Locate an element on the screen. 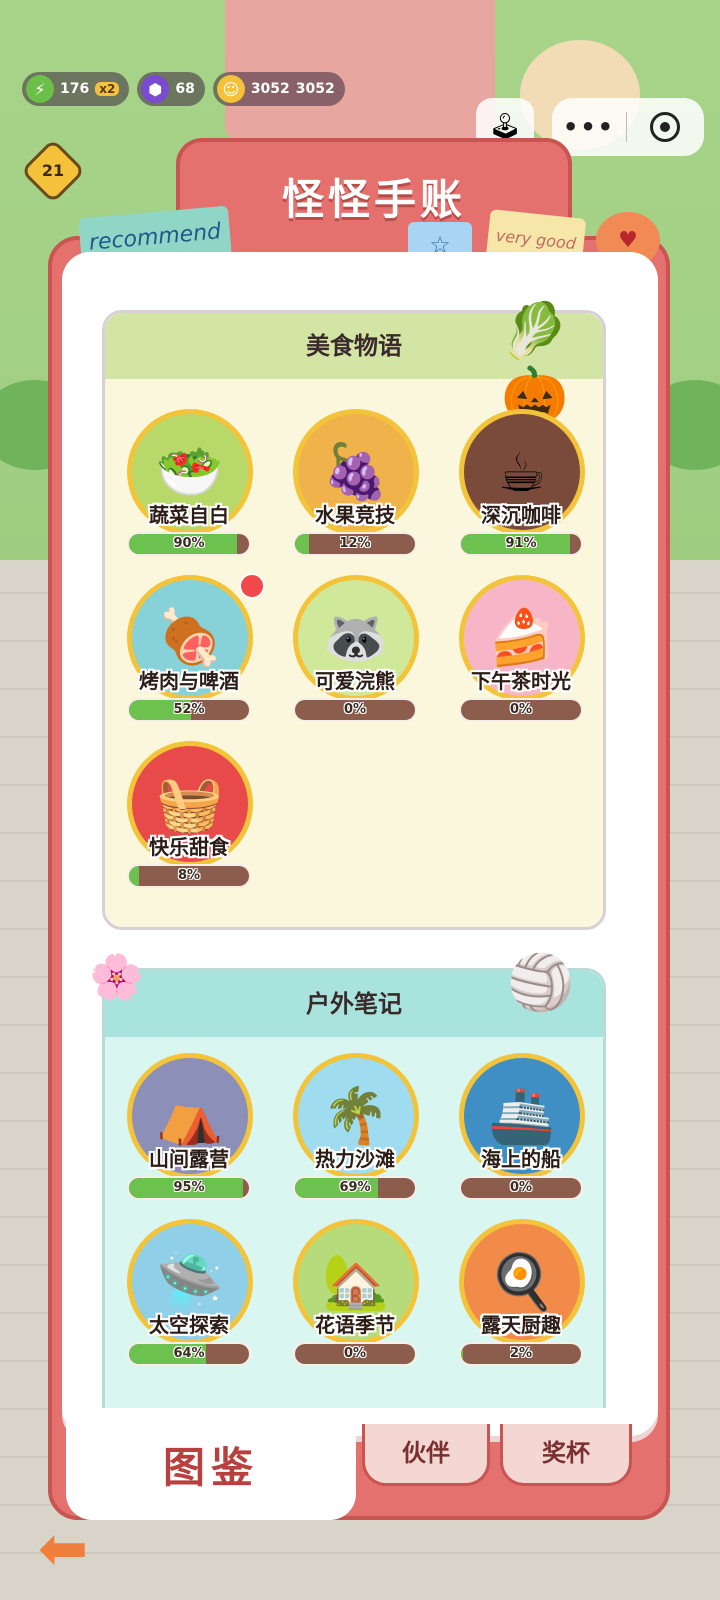  progress-text: 91% is located at coordinates (521, 543).